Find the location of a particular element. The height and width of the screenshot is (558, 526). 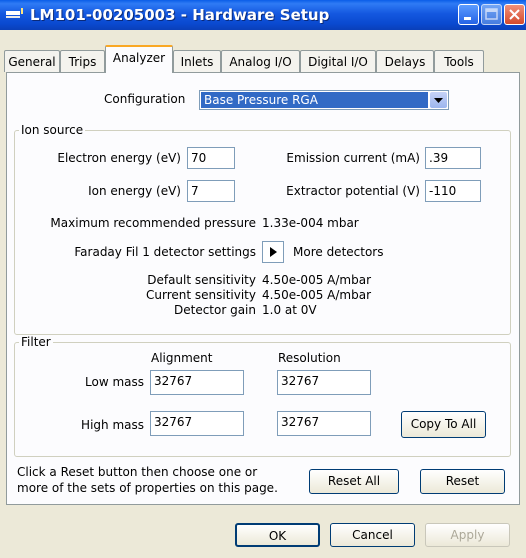

app-icon is located at coordinates (14, 13).